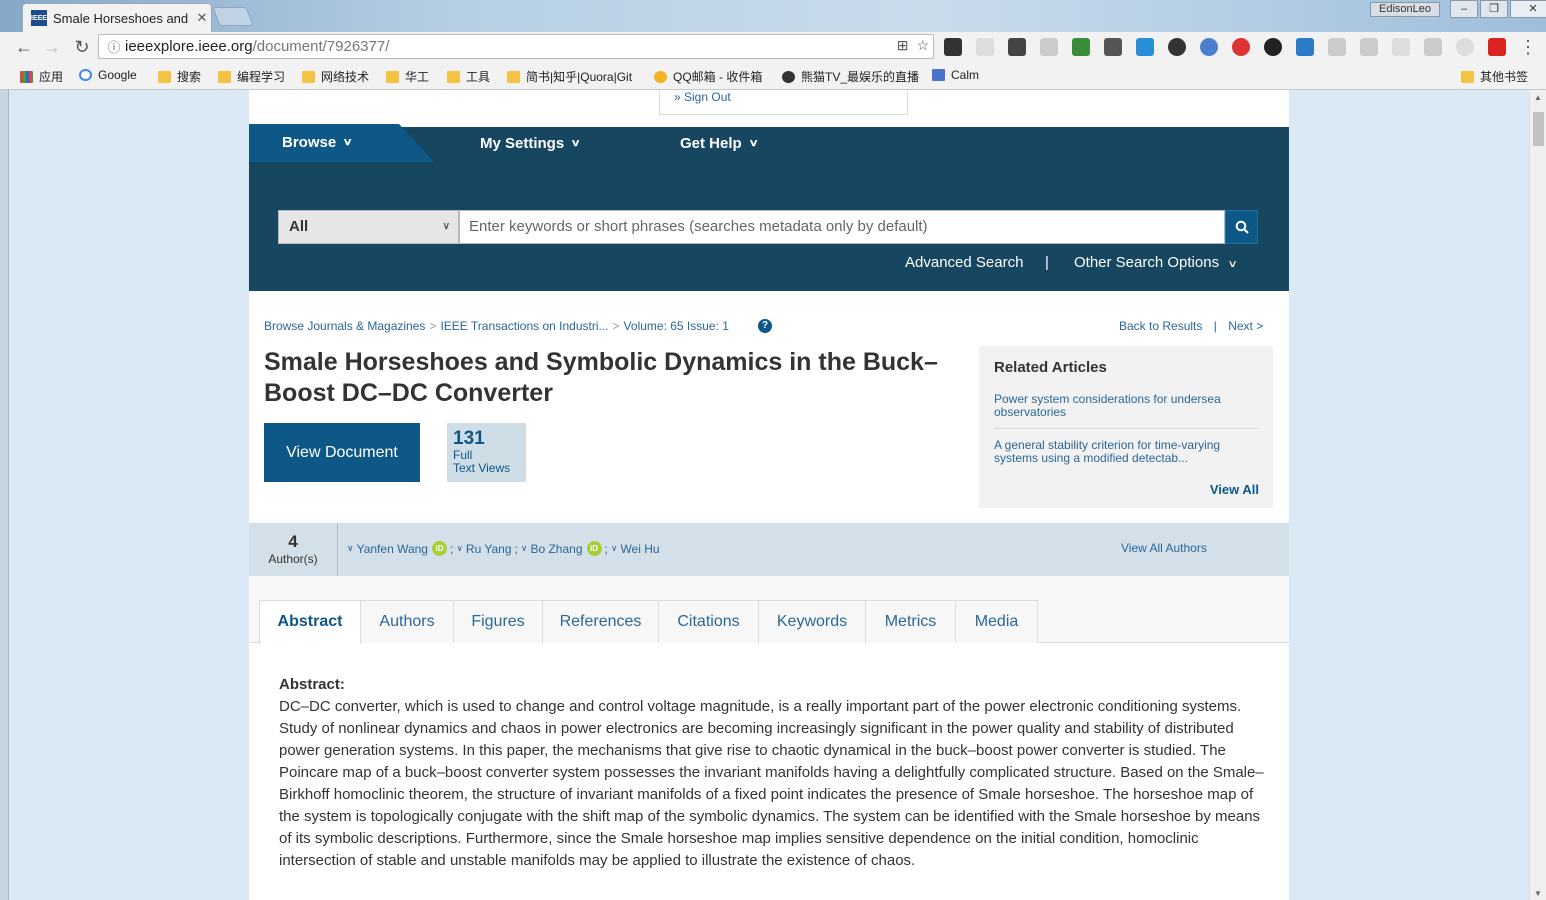 This screenshot has width=1546, height=900. What do you see at coordinates (468, 76) in the screenshot?
I see `bookmark-folder: 工具` at bounding box center [468, 76].